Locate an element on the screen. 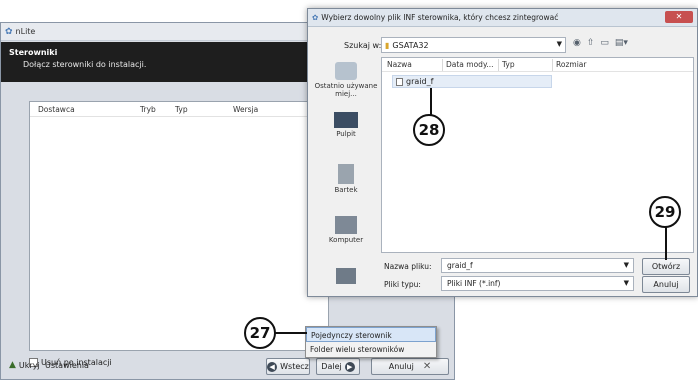  next-arrow-icon: ▶ is located at coordinates (349, 366).